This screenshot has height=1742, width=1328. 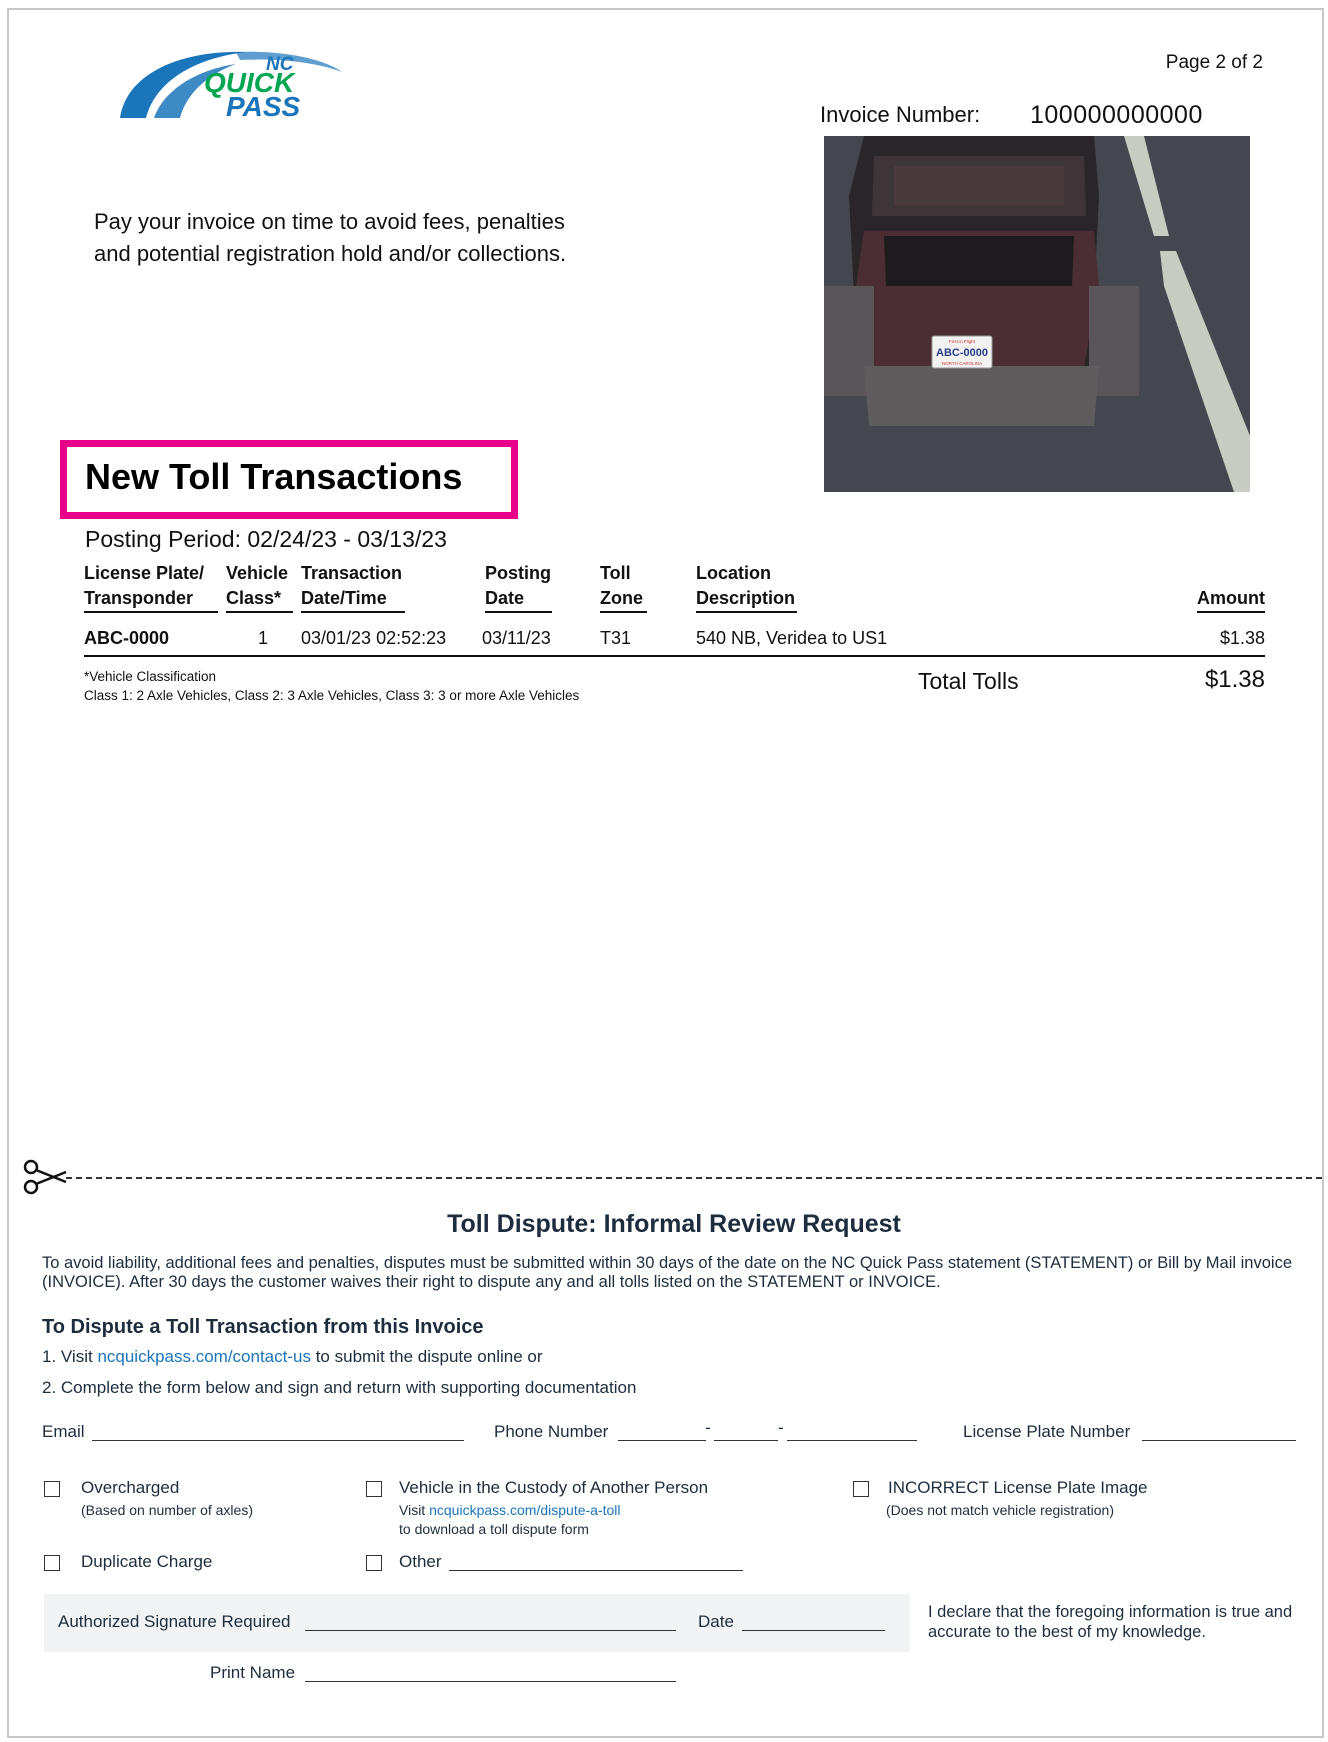 What do you see at coordinates (674, 1224) in the screenshot?
I see `dispute-title: Toll Dispute: Informal Review Request` at bounding box center [674, 1224].